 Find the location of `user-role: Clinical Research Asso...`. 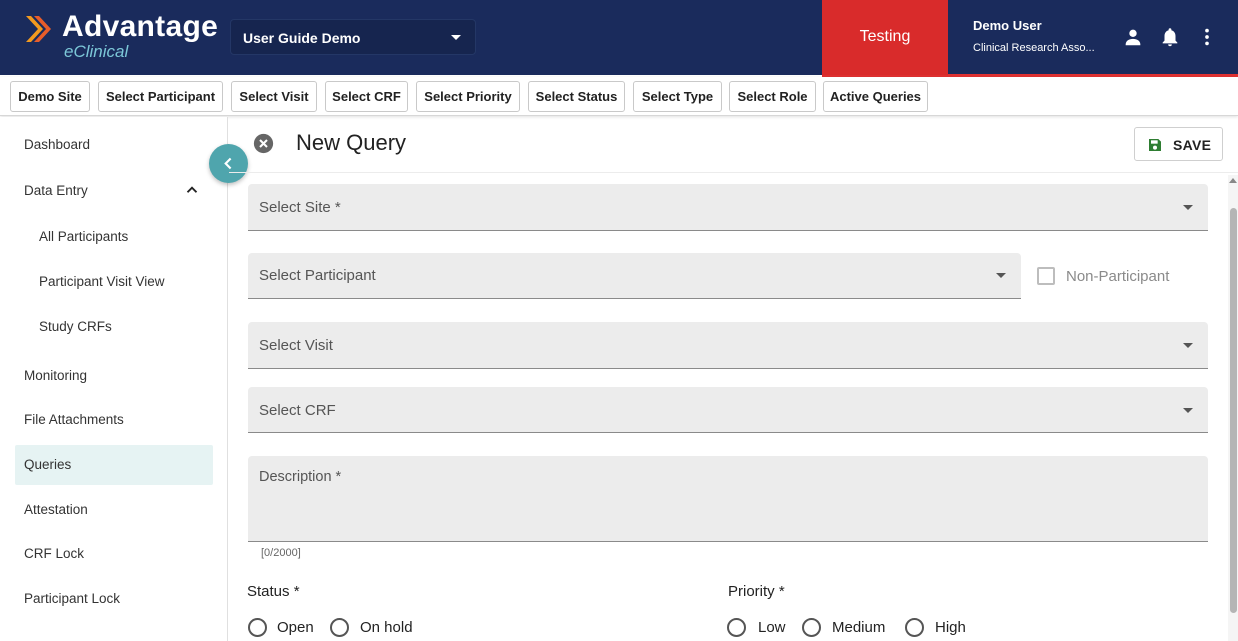

user-role: Clinical Research Asso... is located at coordinates (1034, 48).